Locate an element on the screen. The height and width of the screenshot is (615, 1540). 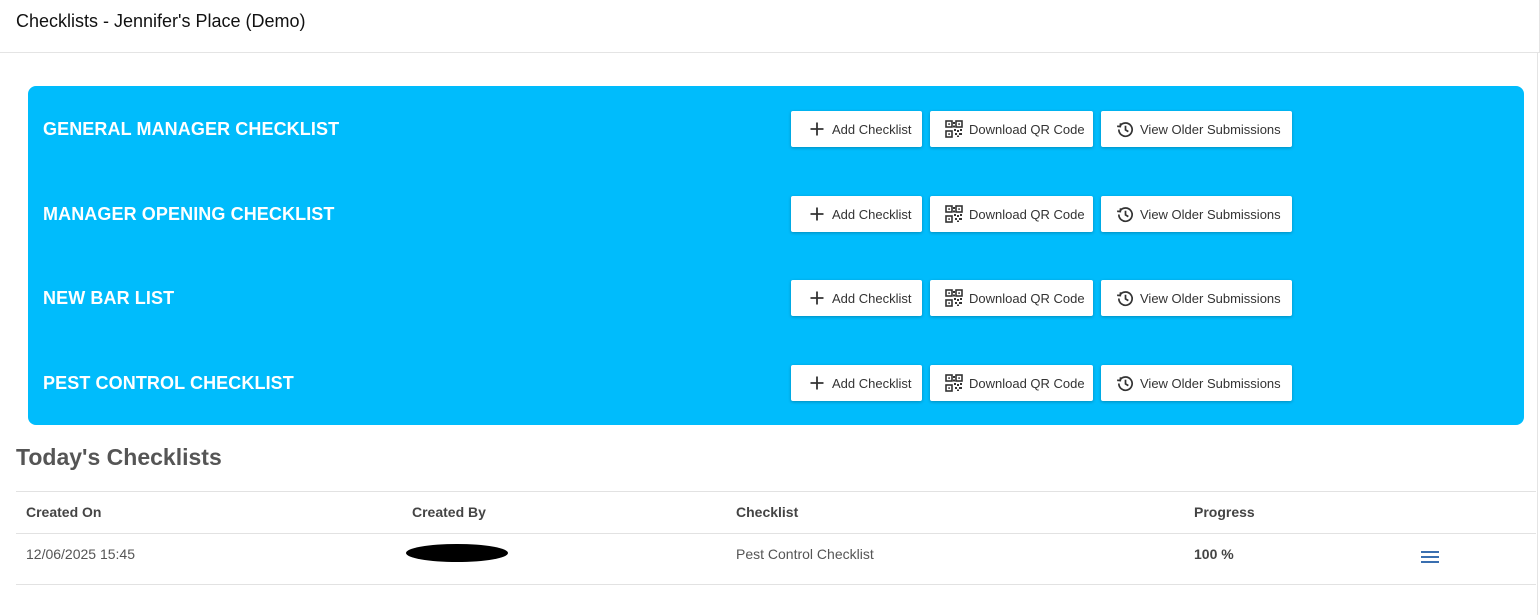
todays-checklists-heading: Today's Checklists is located at coordinates (119, 457).